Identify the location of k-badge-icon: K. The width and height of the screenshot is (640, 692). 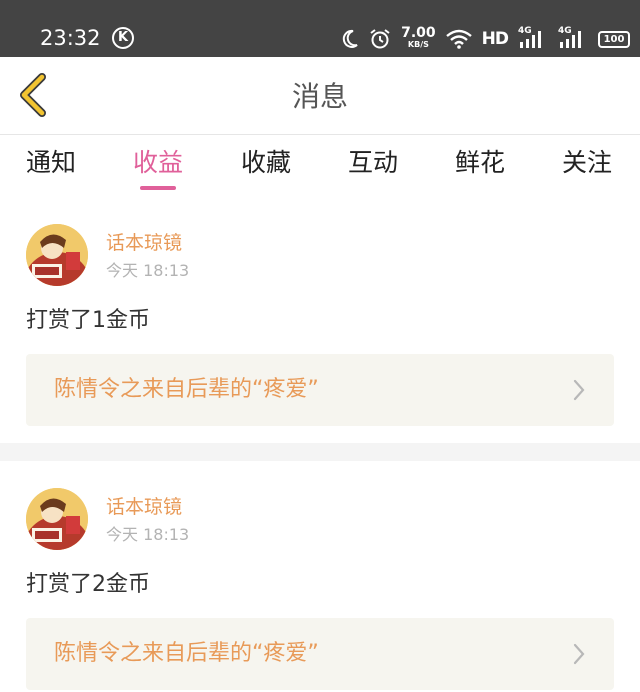
(123, 38).